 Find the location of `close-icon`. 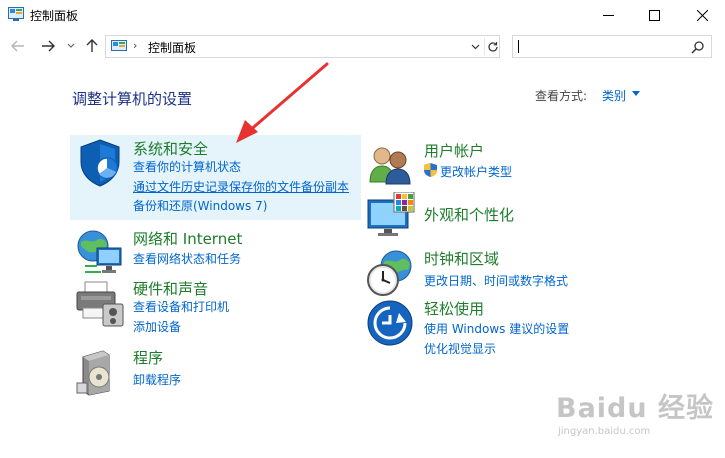

close-icon is located at coordinates (702, 15).